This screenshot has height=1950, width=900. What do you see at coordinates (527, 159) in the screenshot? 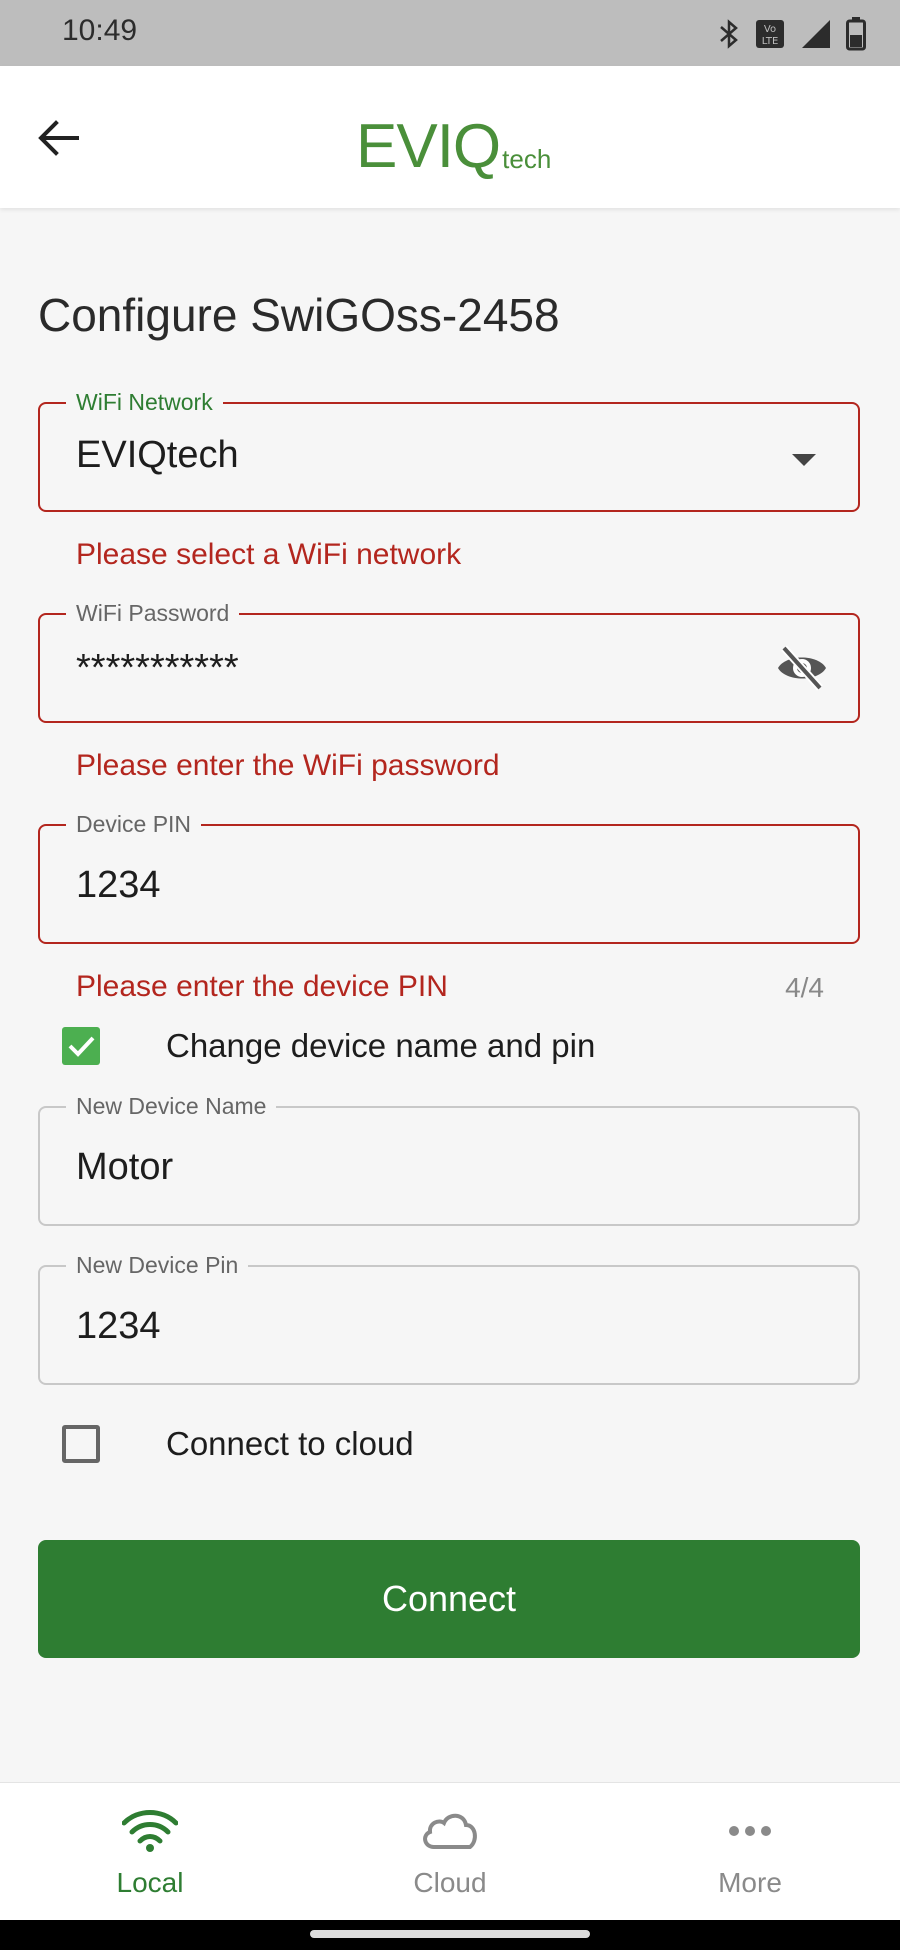
I see `logo-sub-text: tech` at bounding box center [527, 159].